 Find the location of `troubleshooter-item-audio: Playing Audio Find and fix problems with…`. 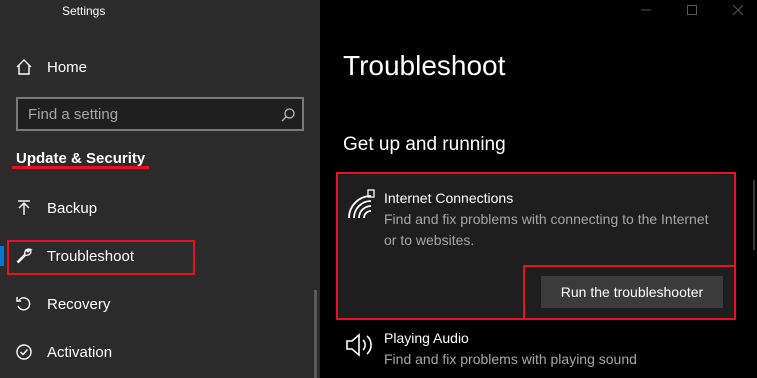

troubleshooter-item-audio: Playing Audio Find and fix problems with… is located at coordinates (536, 351).